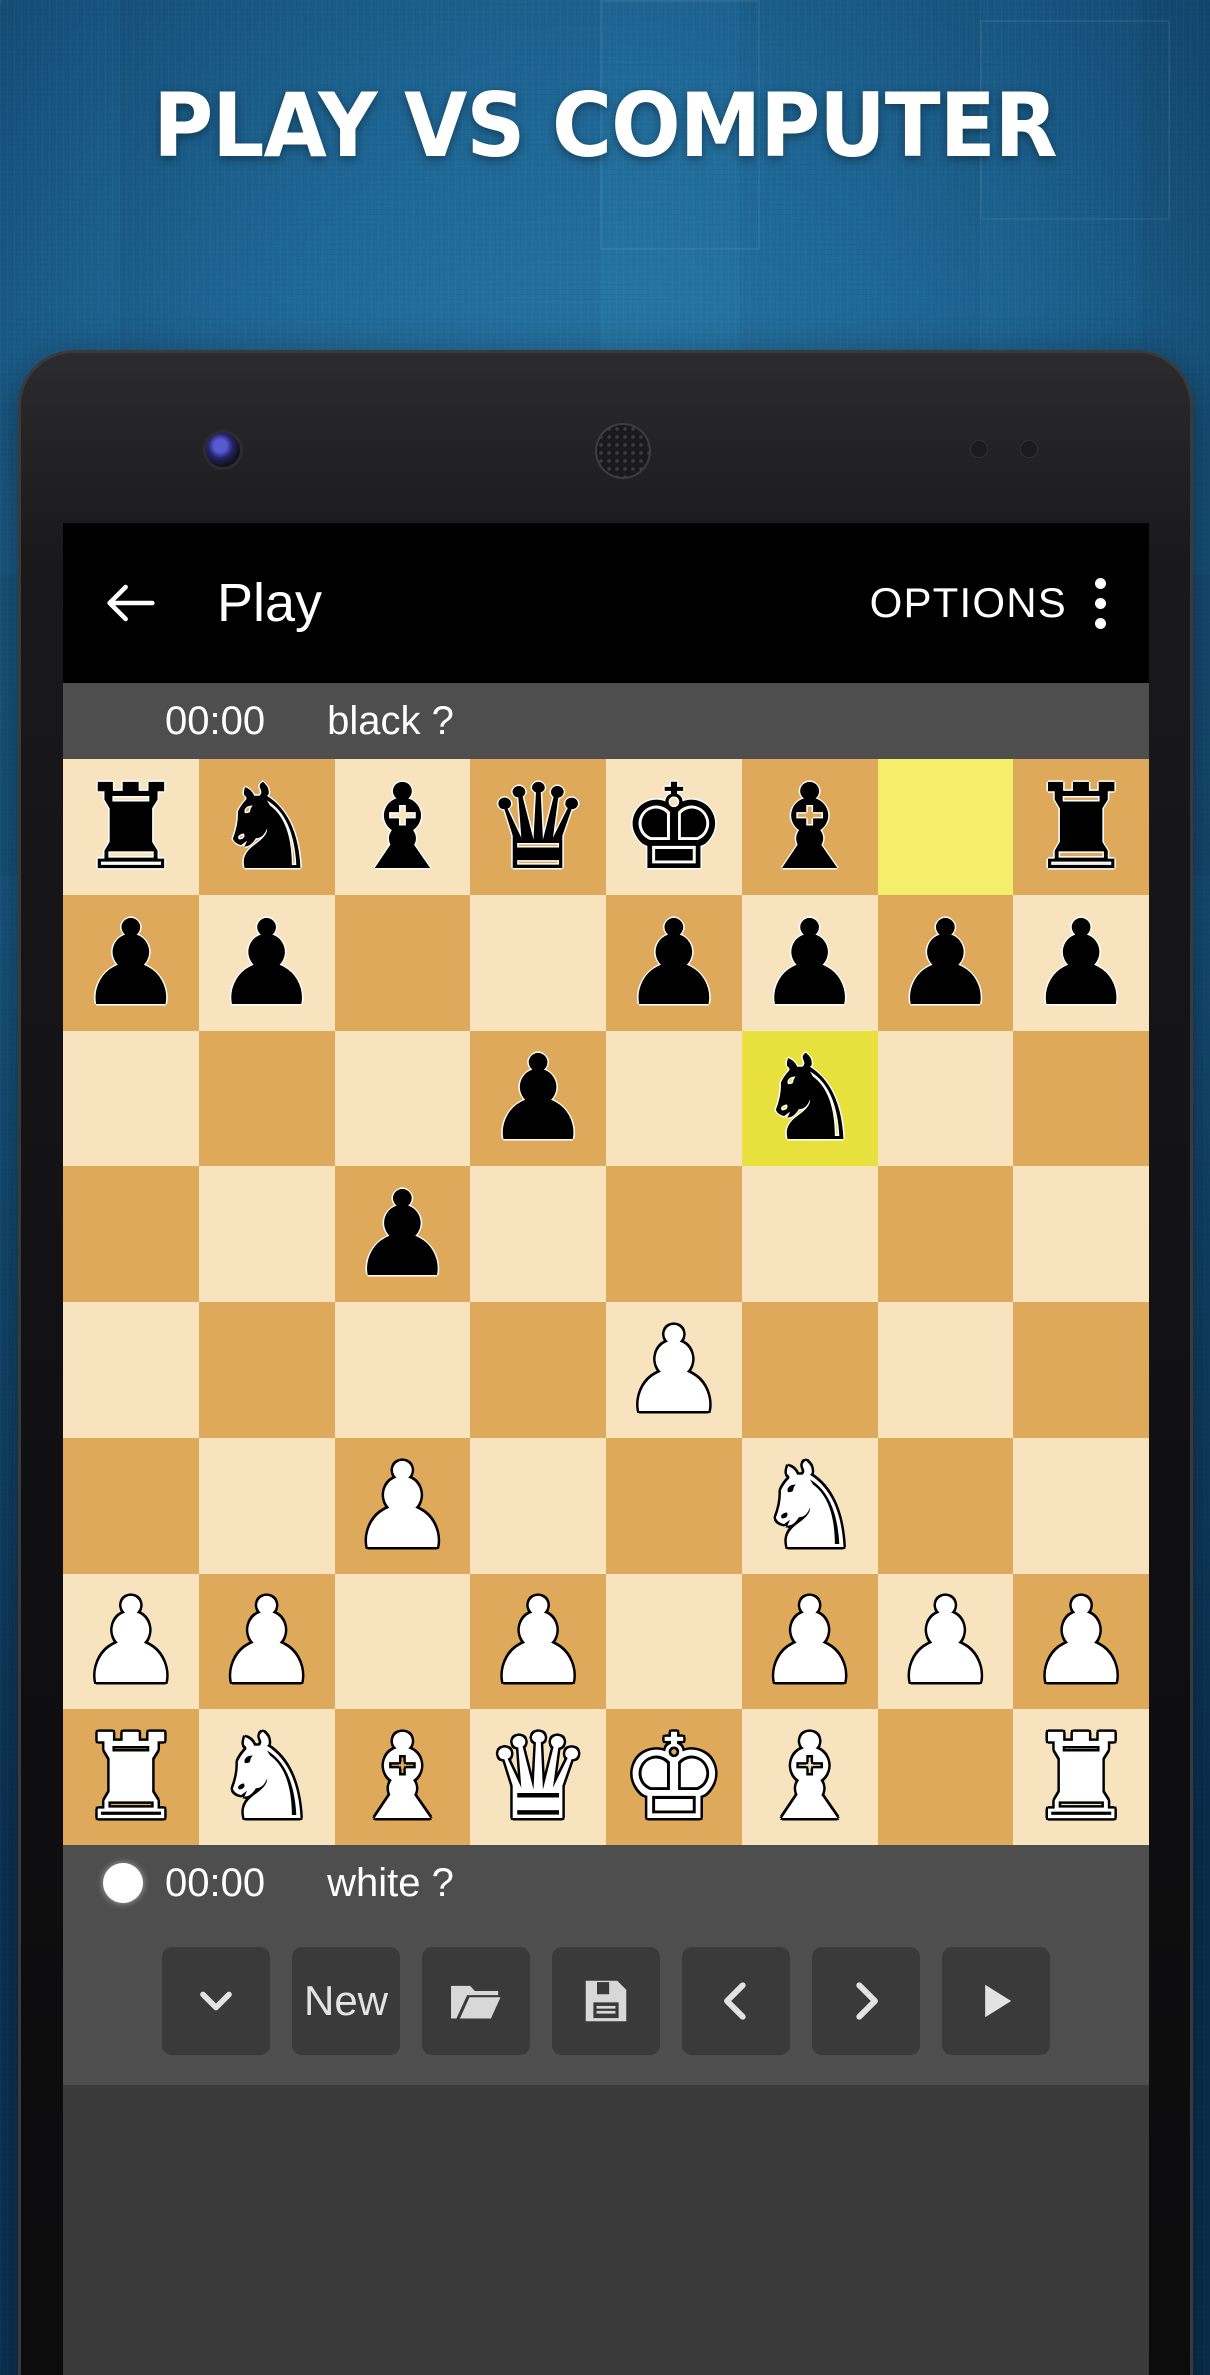  I want to click on control-label: New, so click(346, 2000).